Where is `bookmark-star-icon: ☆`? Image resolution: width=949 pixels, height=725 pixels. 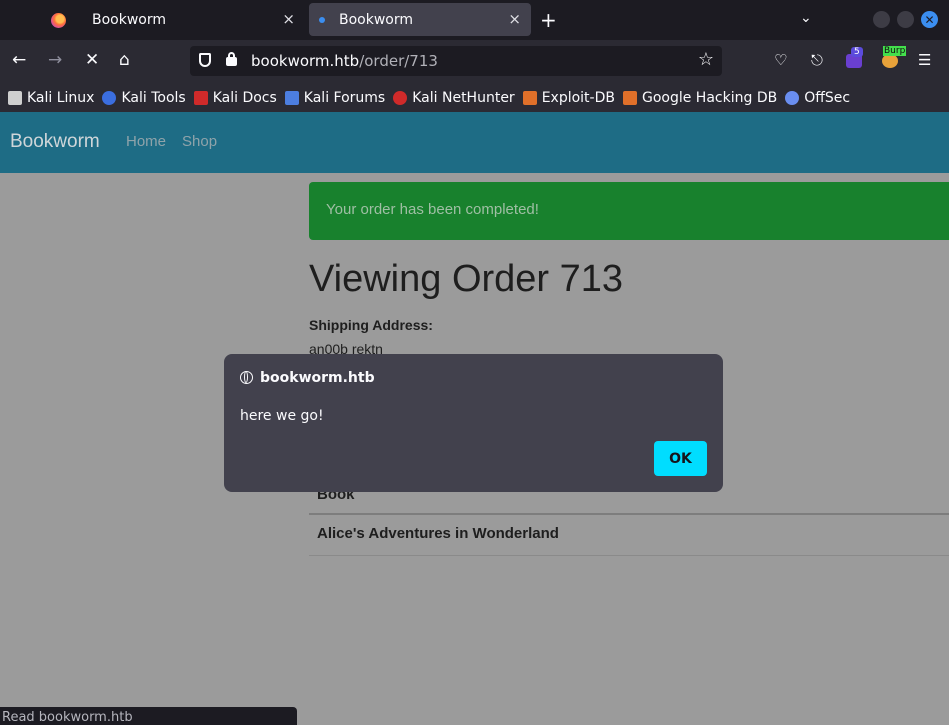 bookmark-star-icon: ☆ is located at coordinates (706, 59).